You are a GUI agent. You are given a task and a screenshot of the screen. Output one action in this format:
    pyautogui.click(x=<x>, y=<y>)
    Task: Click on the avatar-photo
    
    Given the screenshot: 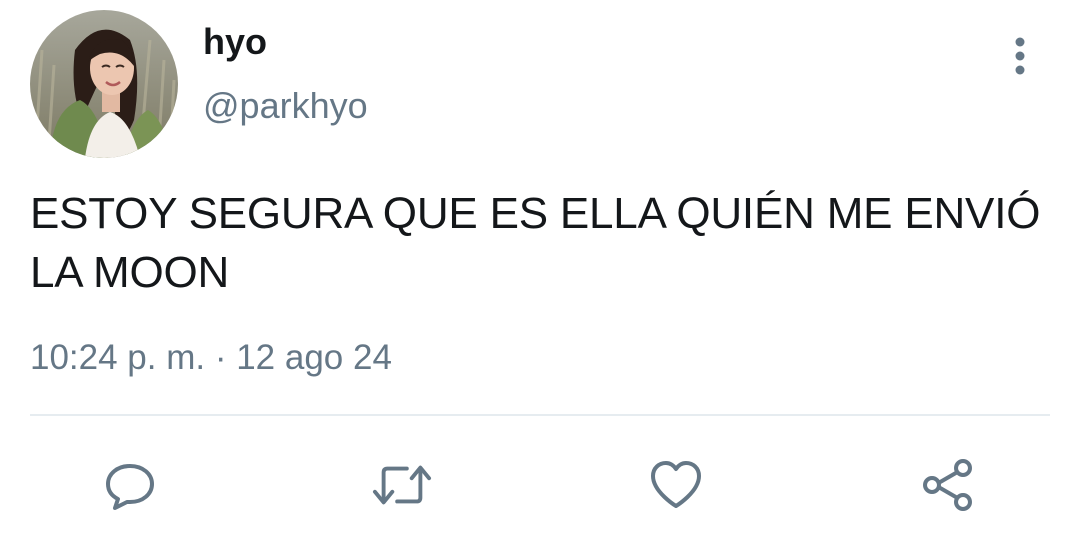 What is the action you would take?
    pyautogui.click(x=104, y=84)
    